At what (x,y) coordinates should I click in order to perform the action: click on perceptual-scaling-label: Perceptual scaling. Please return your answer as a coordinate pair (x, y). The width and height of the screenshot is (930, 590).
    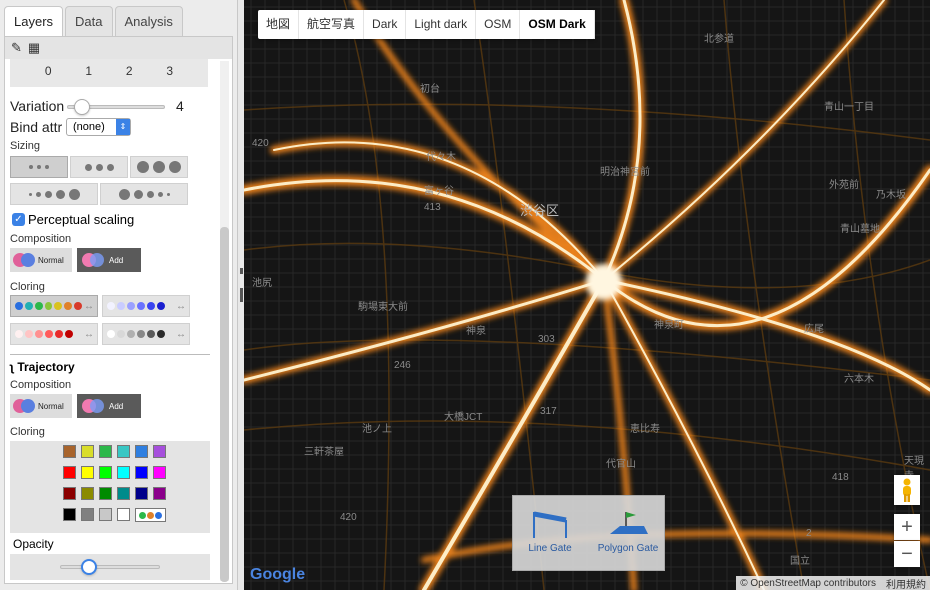
    Looking at the image, I should click on (81, 219).